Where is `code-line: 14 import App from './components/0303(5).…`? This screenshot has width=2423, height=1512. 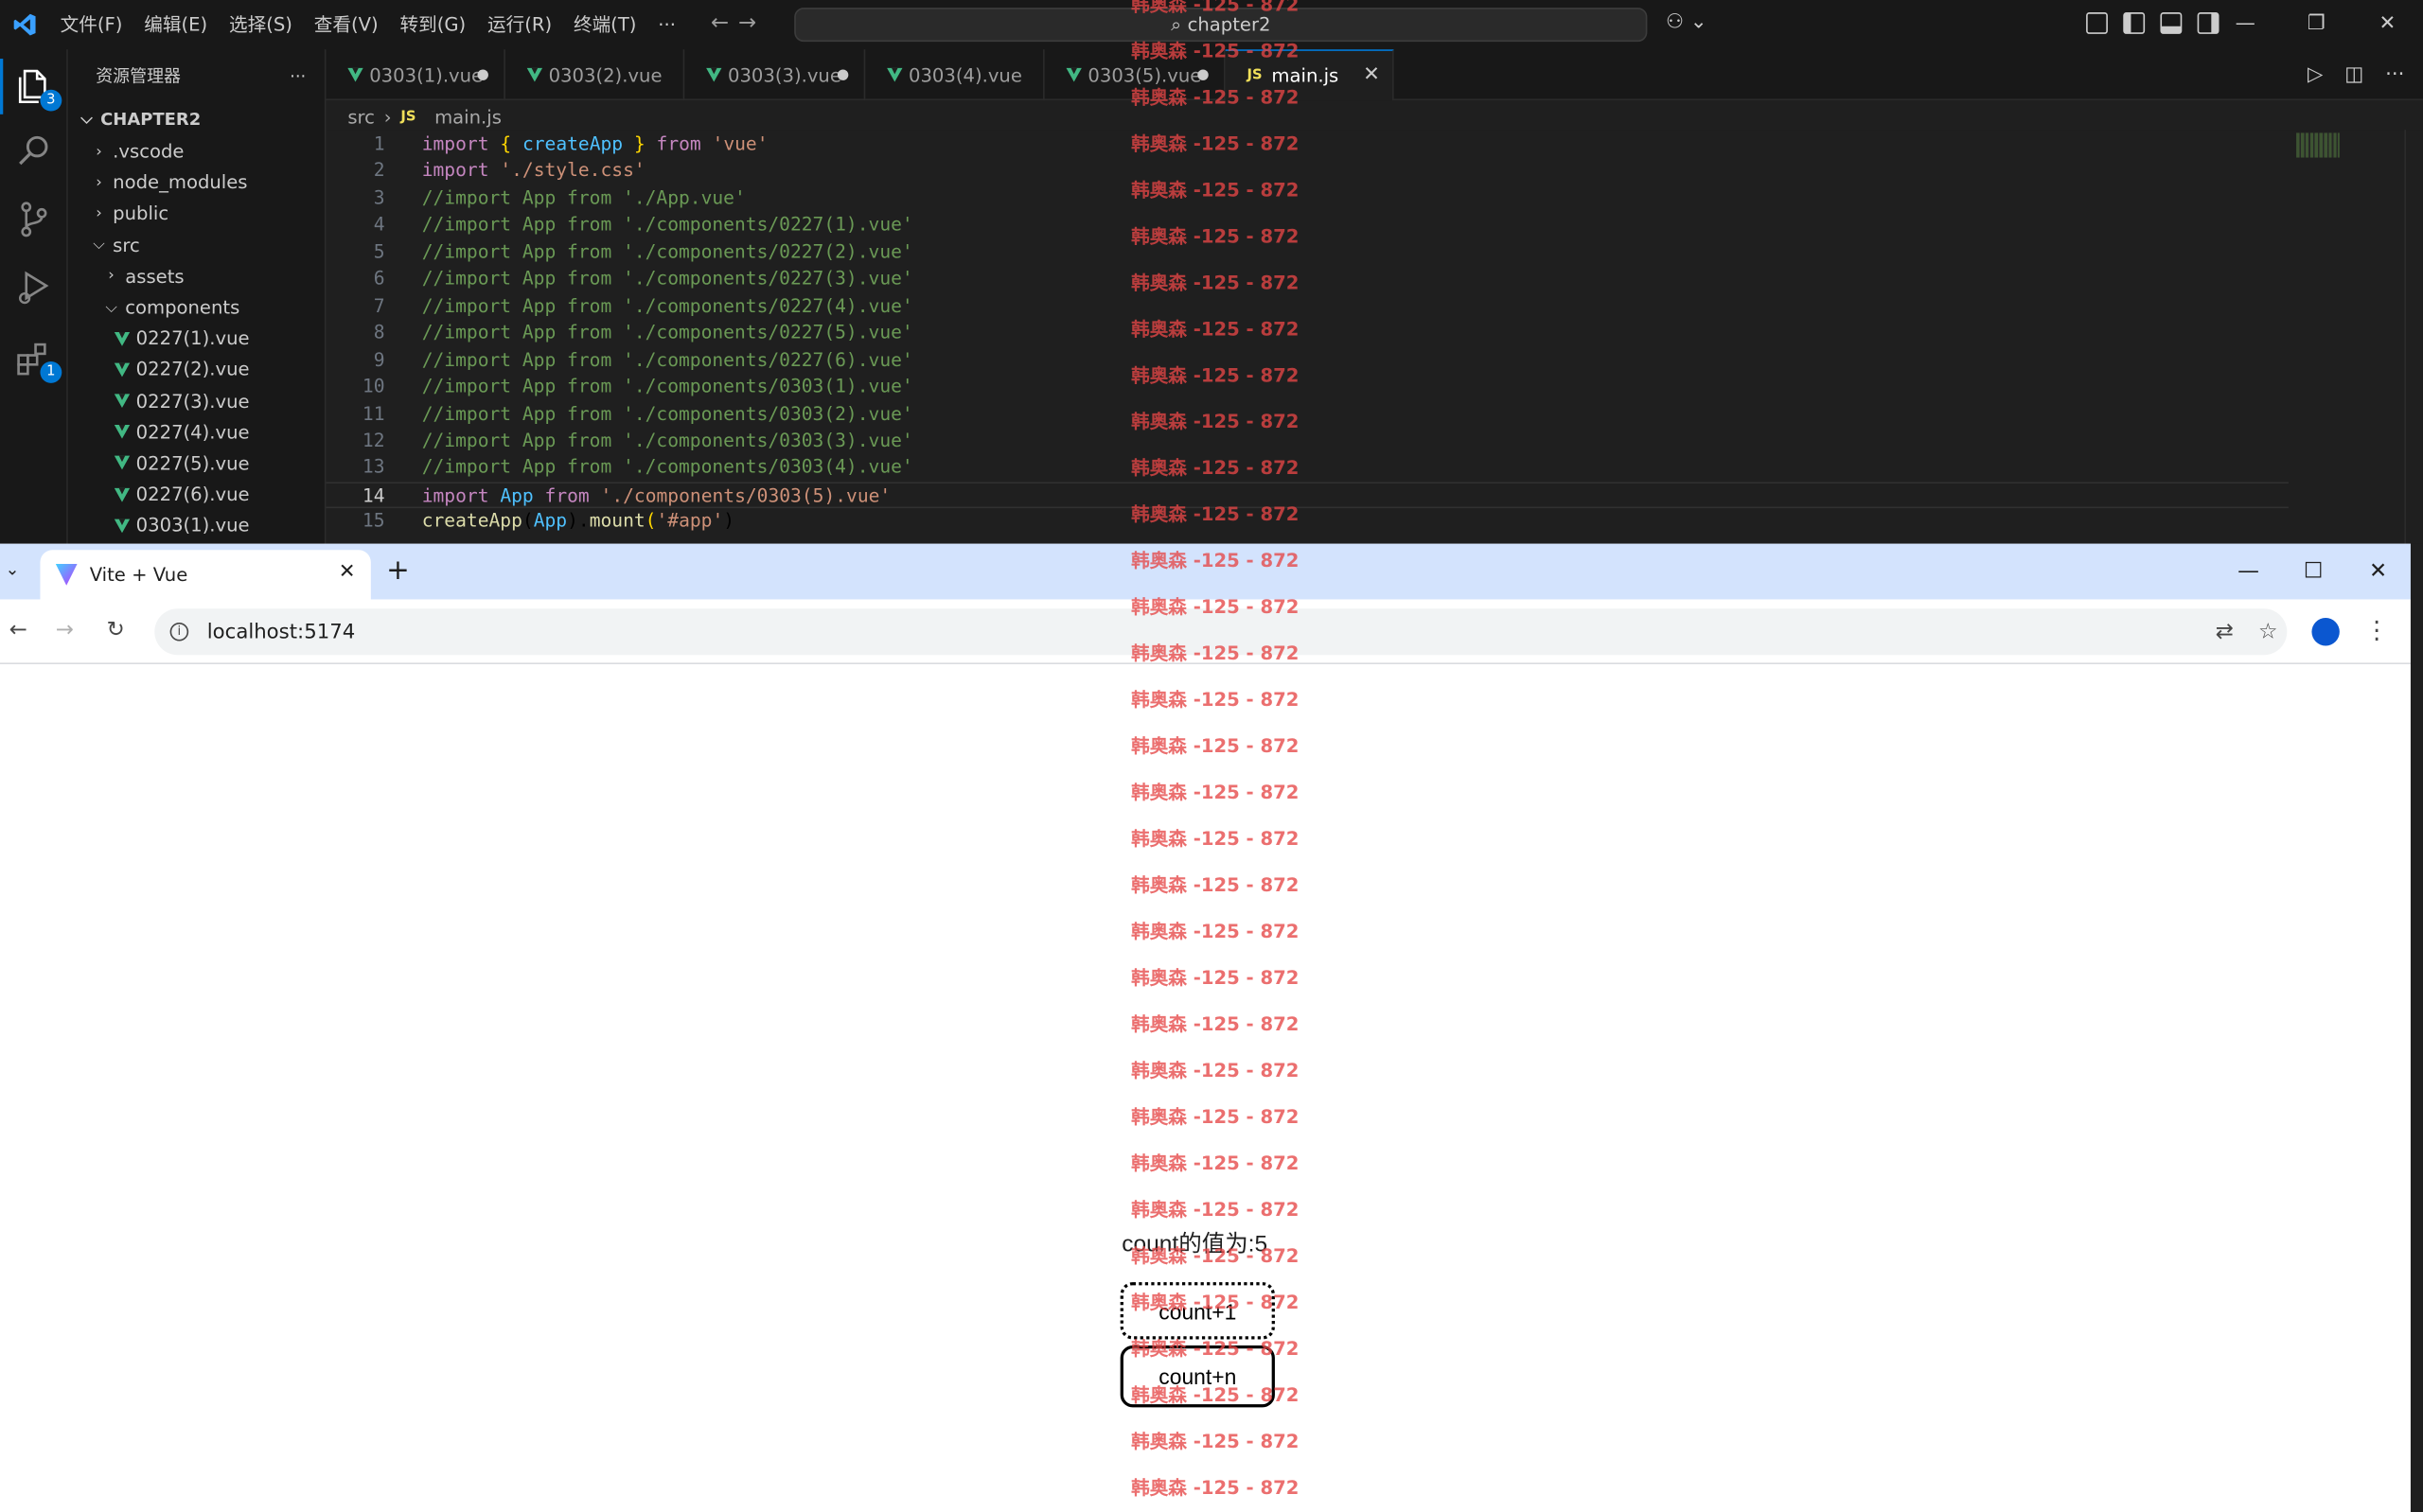 code-line: 14 import App from './components/0303(5).… is located at coordinates (1307, 496).